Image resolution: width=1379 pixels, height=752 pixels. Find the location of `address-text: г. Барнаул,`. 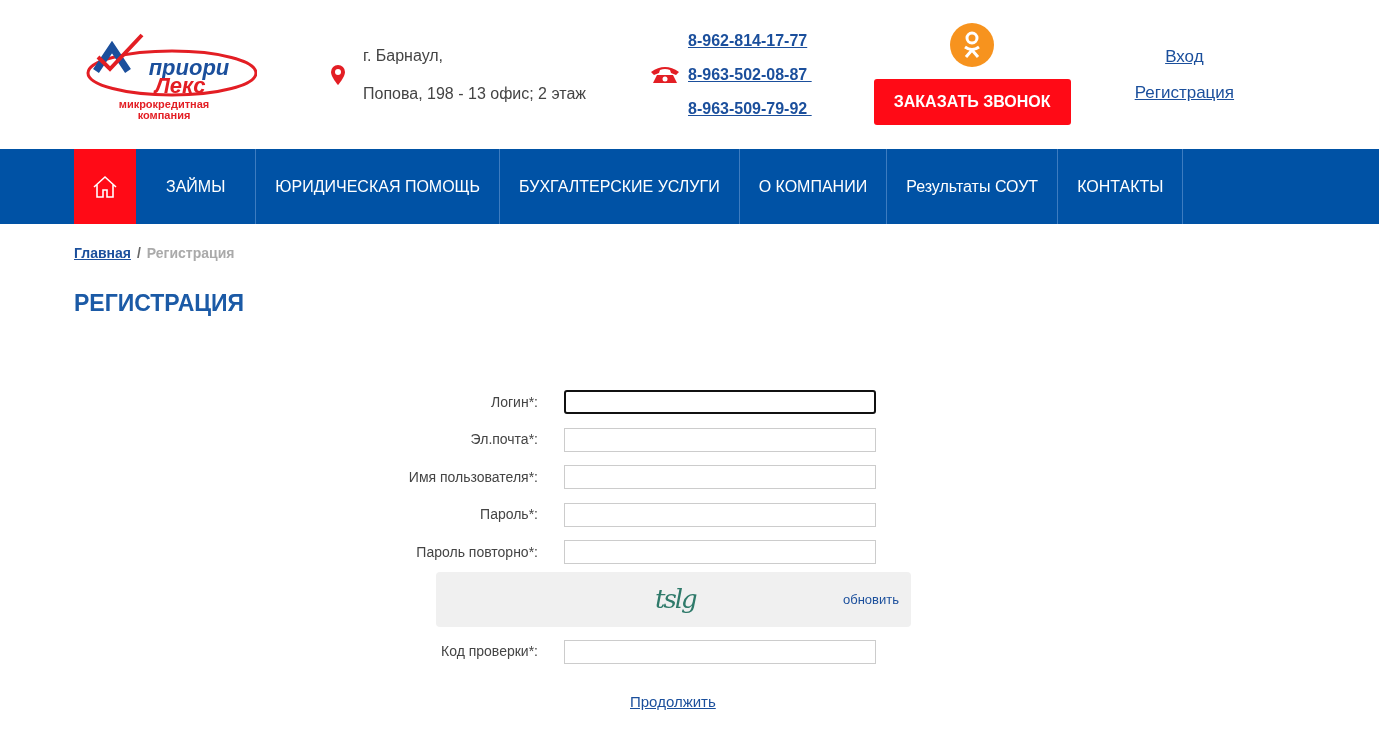

address-text: г. Барнаул, is located at coordinates (404, 55).